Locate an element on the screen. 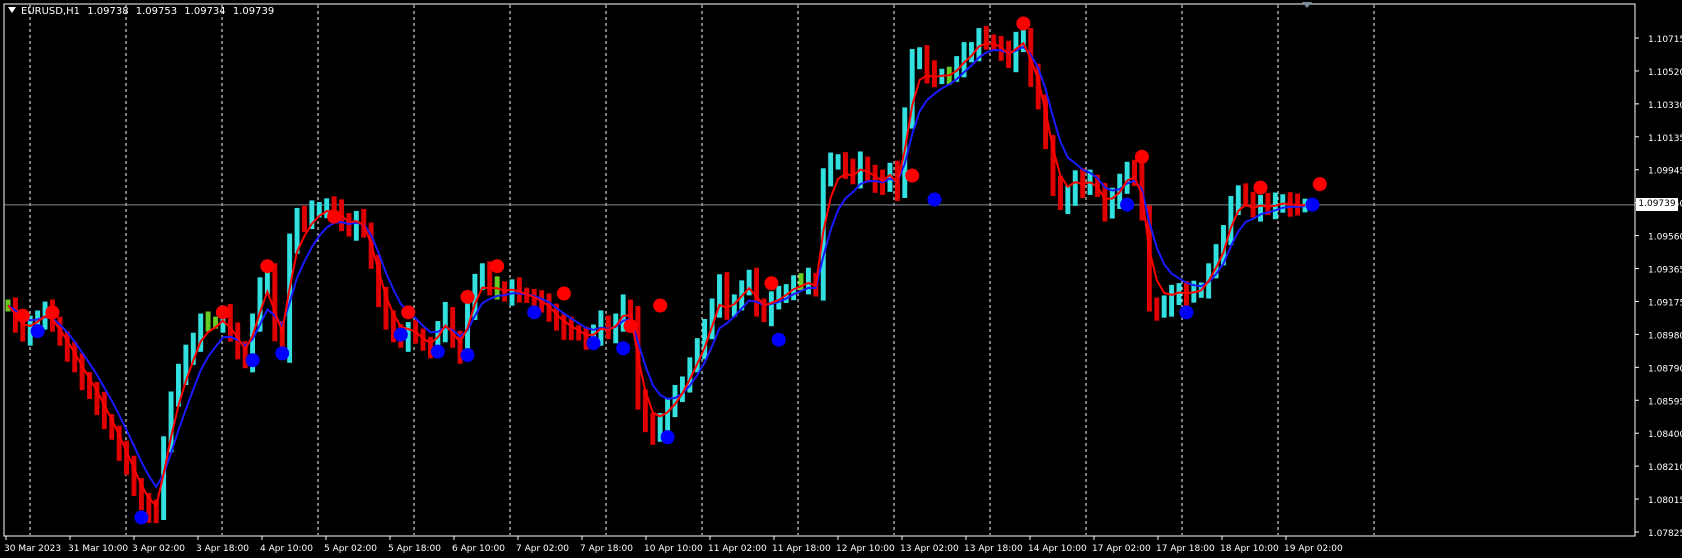 Image resolution: width=1682 pixels, height=558 pixels. x-tick-label-13: 12 Apr 10:00 is located at coordinates (865, 549).